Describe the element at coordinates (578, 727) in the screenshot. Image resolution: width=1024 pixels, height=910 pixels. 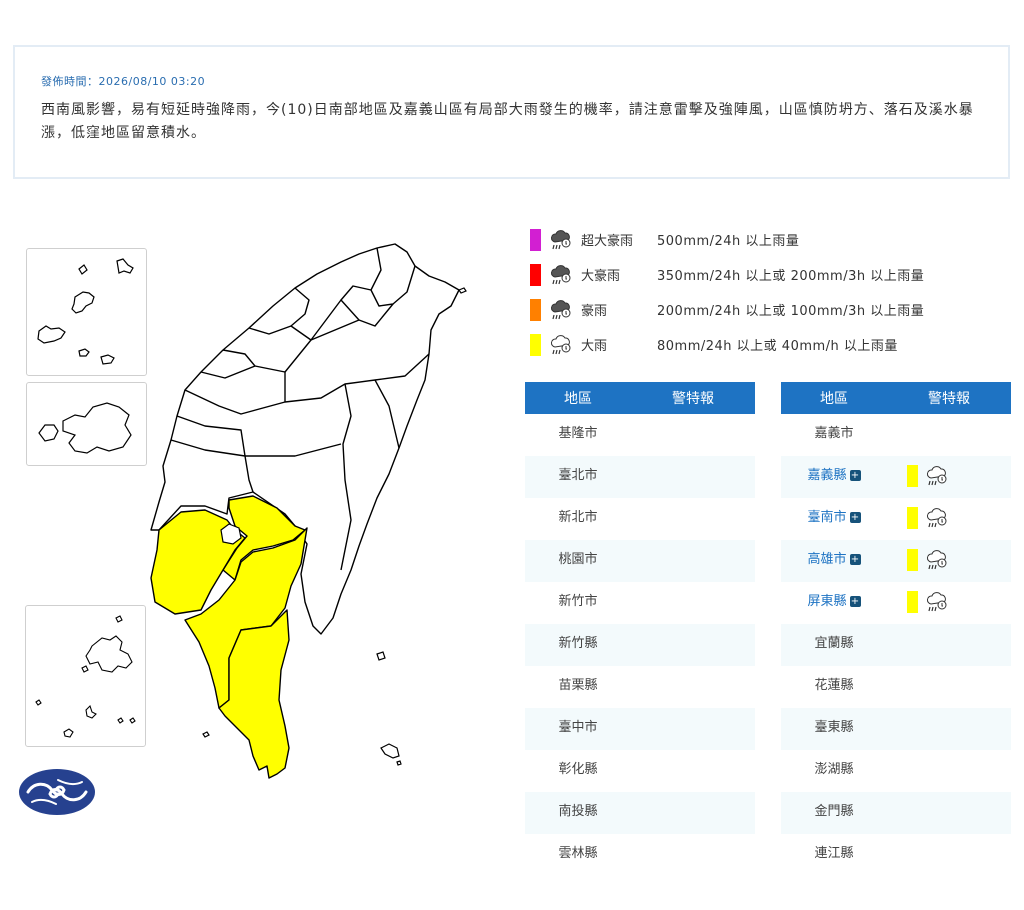
I see `region-name: 臺中市` at that location.